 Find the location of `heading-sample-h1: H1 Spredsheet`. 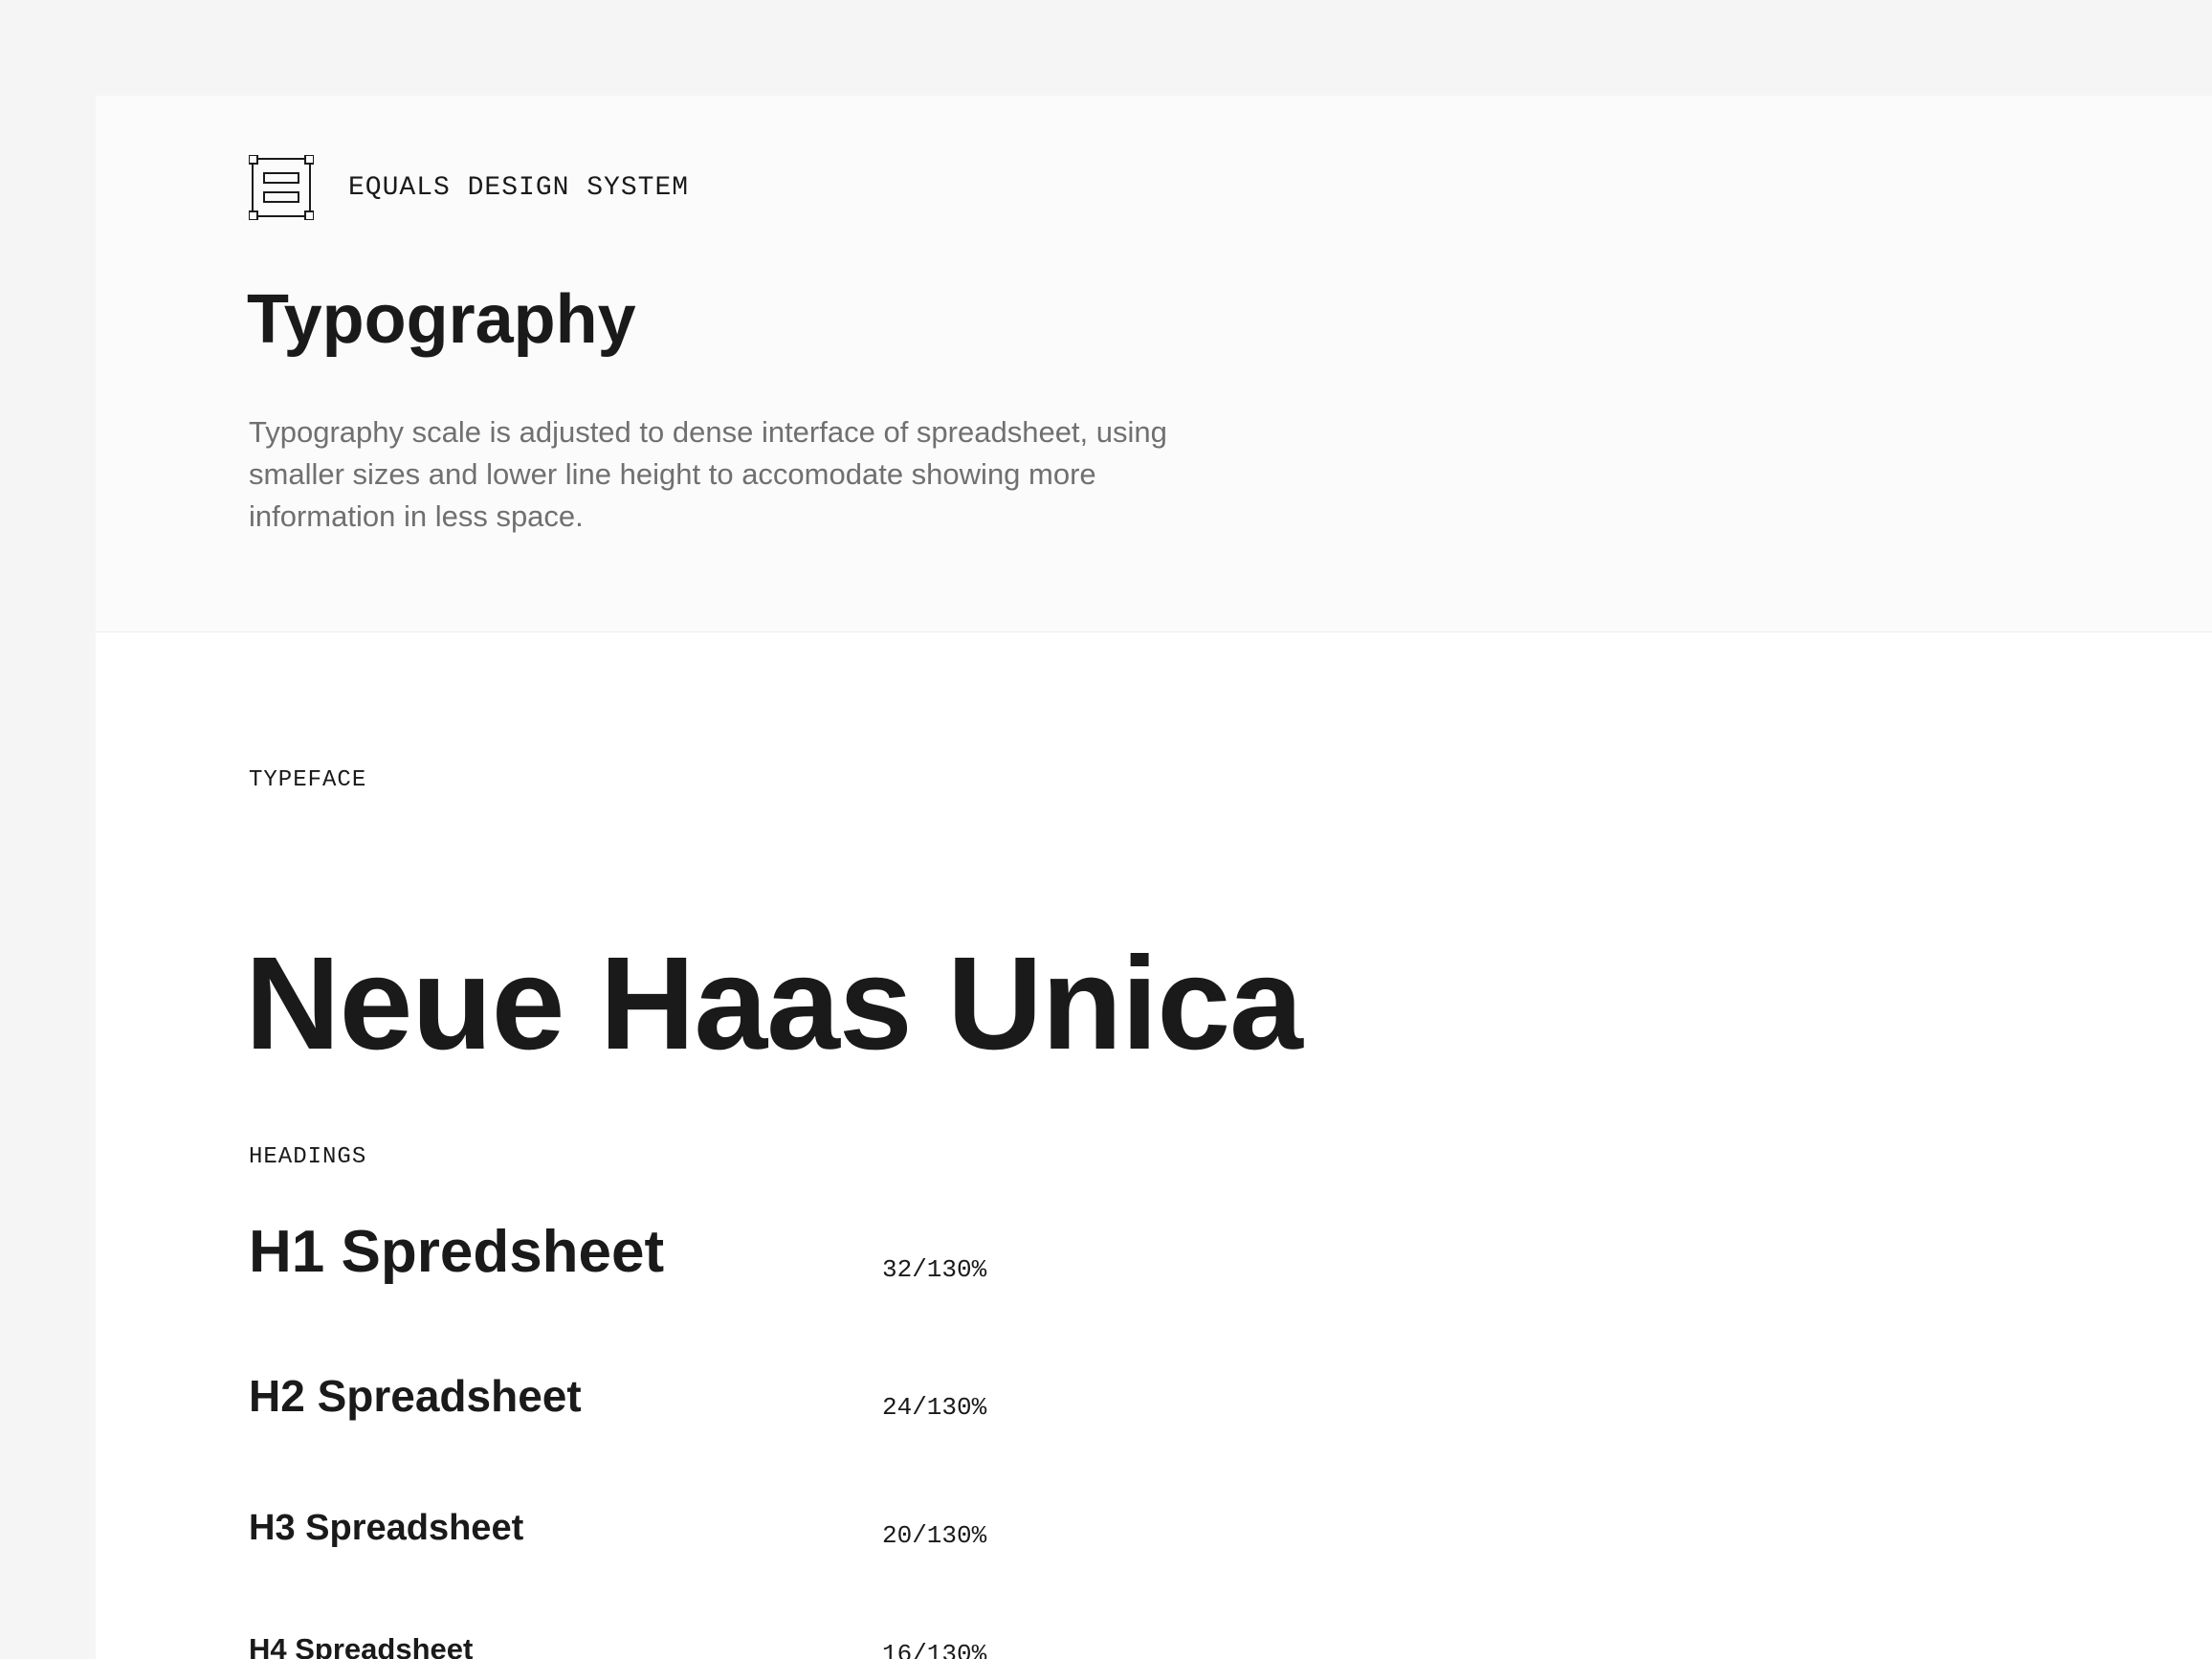

heading-sample-h1: H1 Spredsheet is located at coordinates (457, 1252).